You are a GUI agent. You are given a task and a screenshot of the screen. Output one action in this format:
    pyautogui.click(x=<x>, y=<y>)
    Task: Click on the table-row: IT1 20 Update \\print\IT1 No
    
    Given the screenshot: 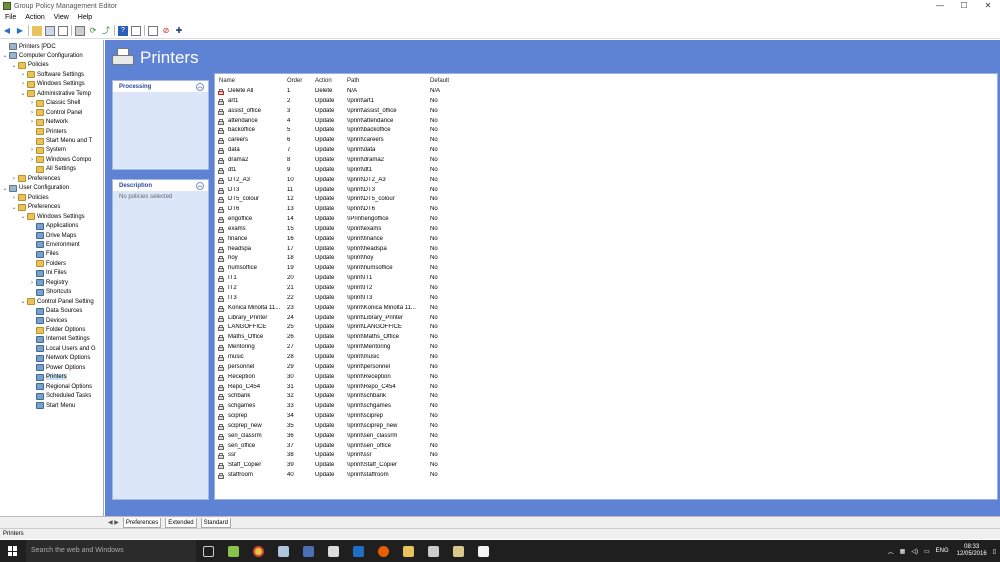 What is the action you would take?
    pyautogui.click(x=606, y=279)
    